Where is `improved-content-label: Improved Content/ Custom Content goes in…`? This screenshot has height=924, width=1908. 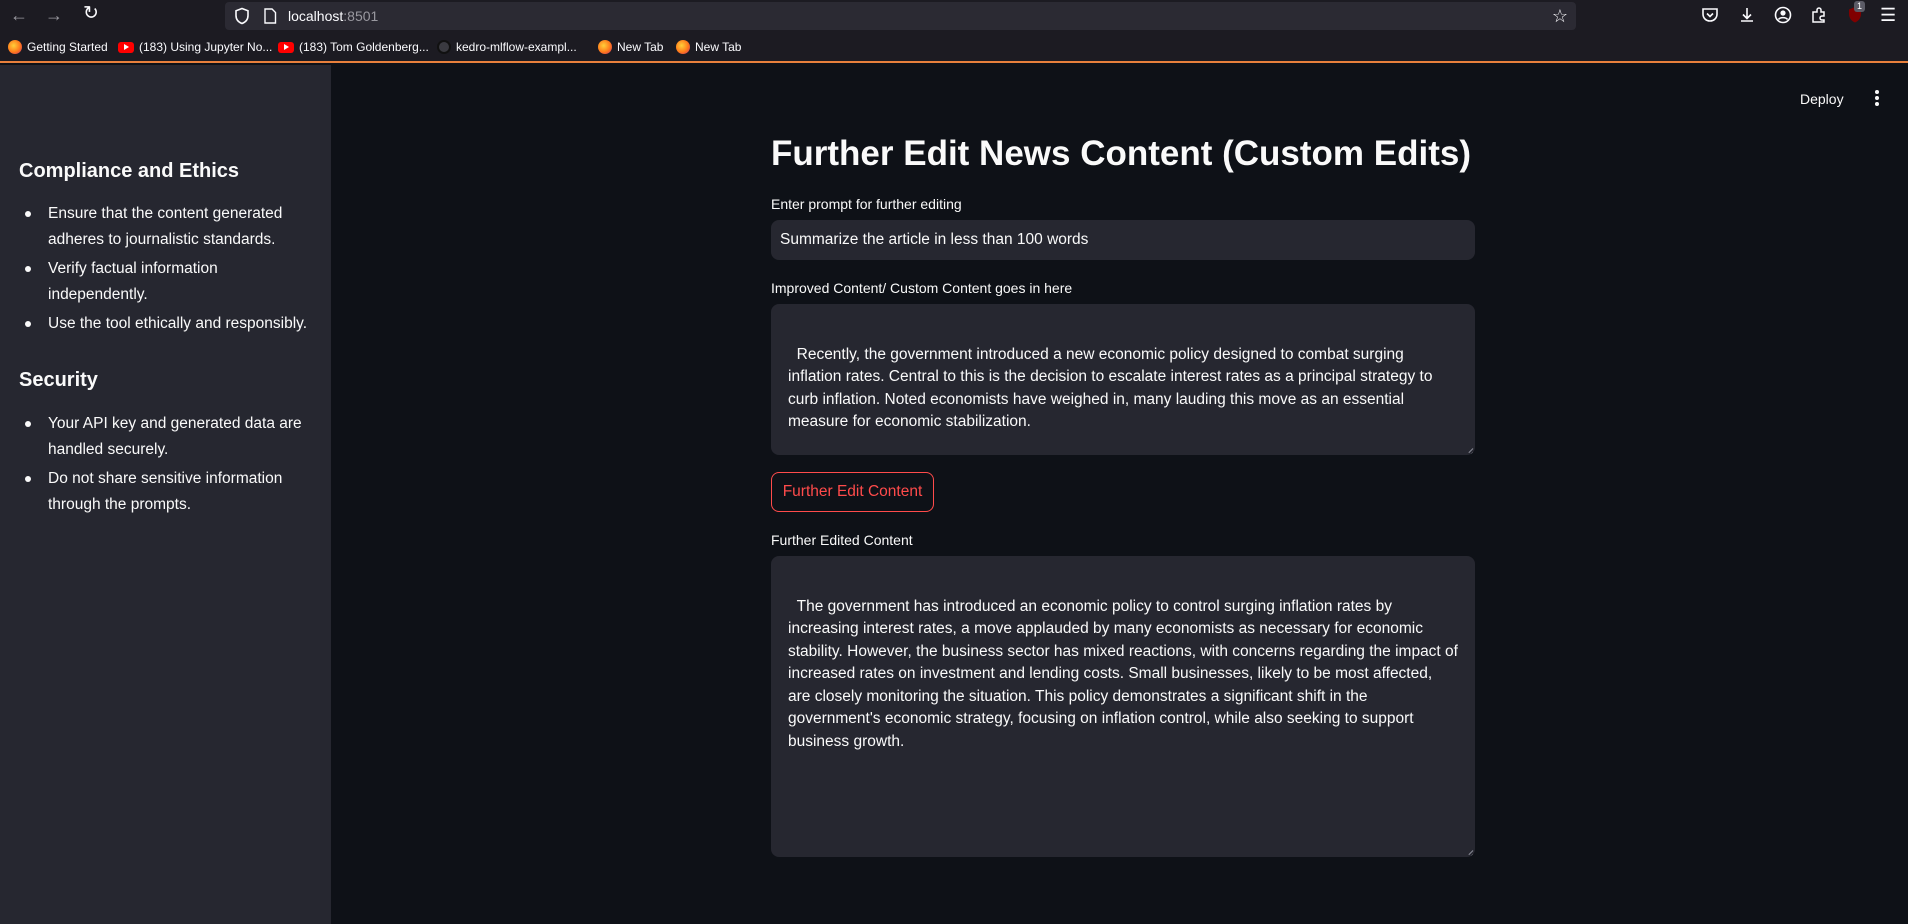 improved-content-label: Improved Content/ Custom Content goes in… is located at coordinates (922, 288).